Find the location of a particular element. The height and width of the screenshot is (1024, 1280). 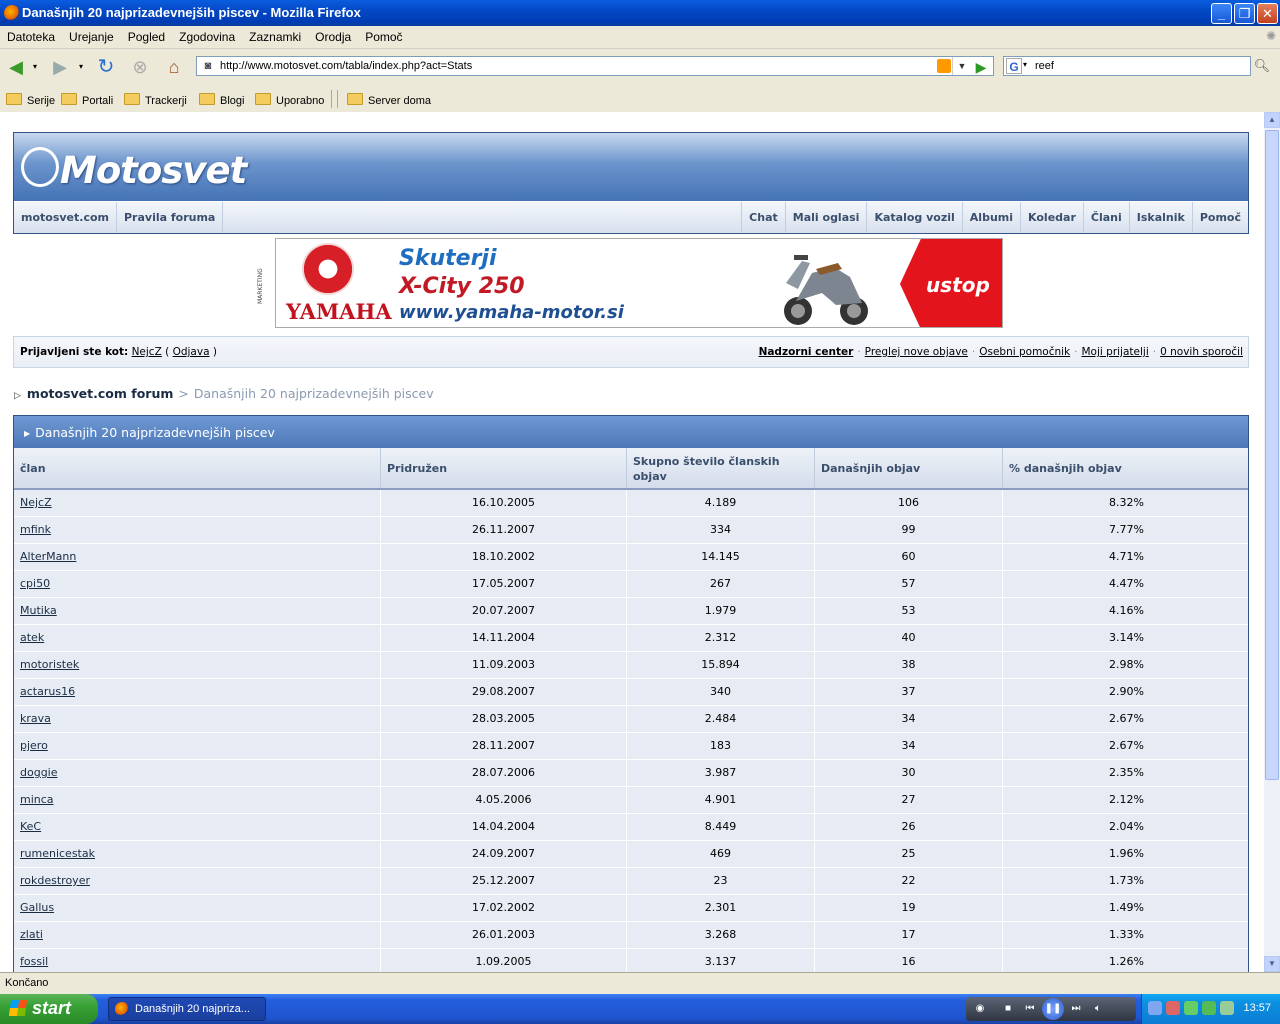

nav-vehicle-catalog: Katalog vozil is located at coordinates (913, 217).